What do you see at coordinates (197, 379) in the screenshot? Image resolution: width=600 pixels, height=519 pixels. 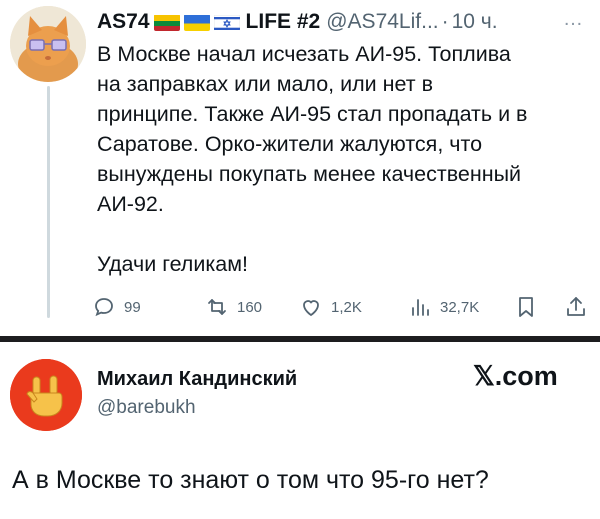 I see `author-name-2: Михаил Кандинский` at bounding box center [197, 379].